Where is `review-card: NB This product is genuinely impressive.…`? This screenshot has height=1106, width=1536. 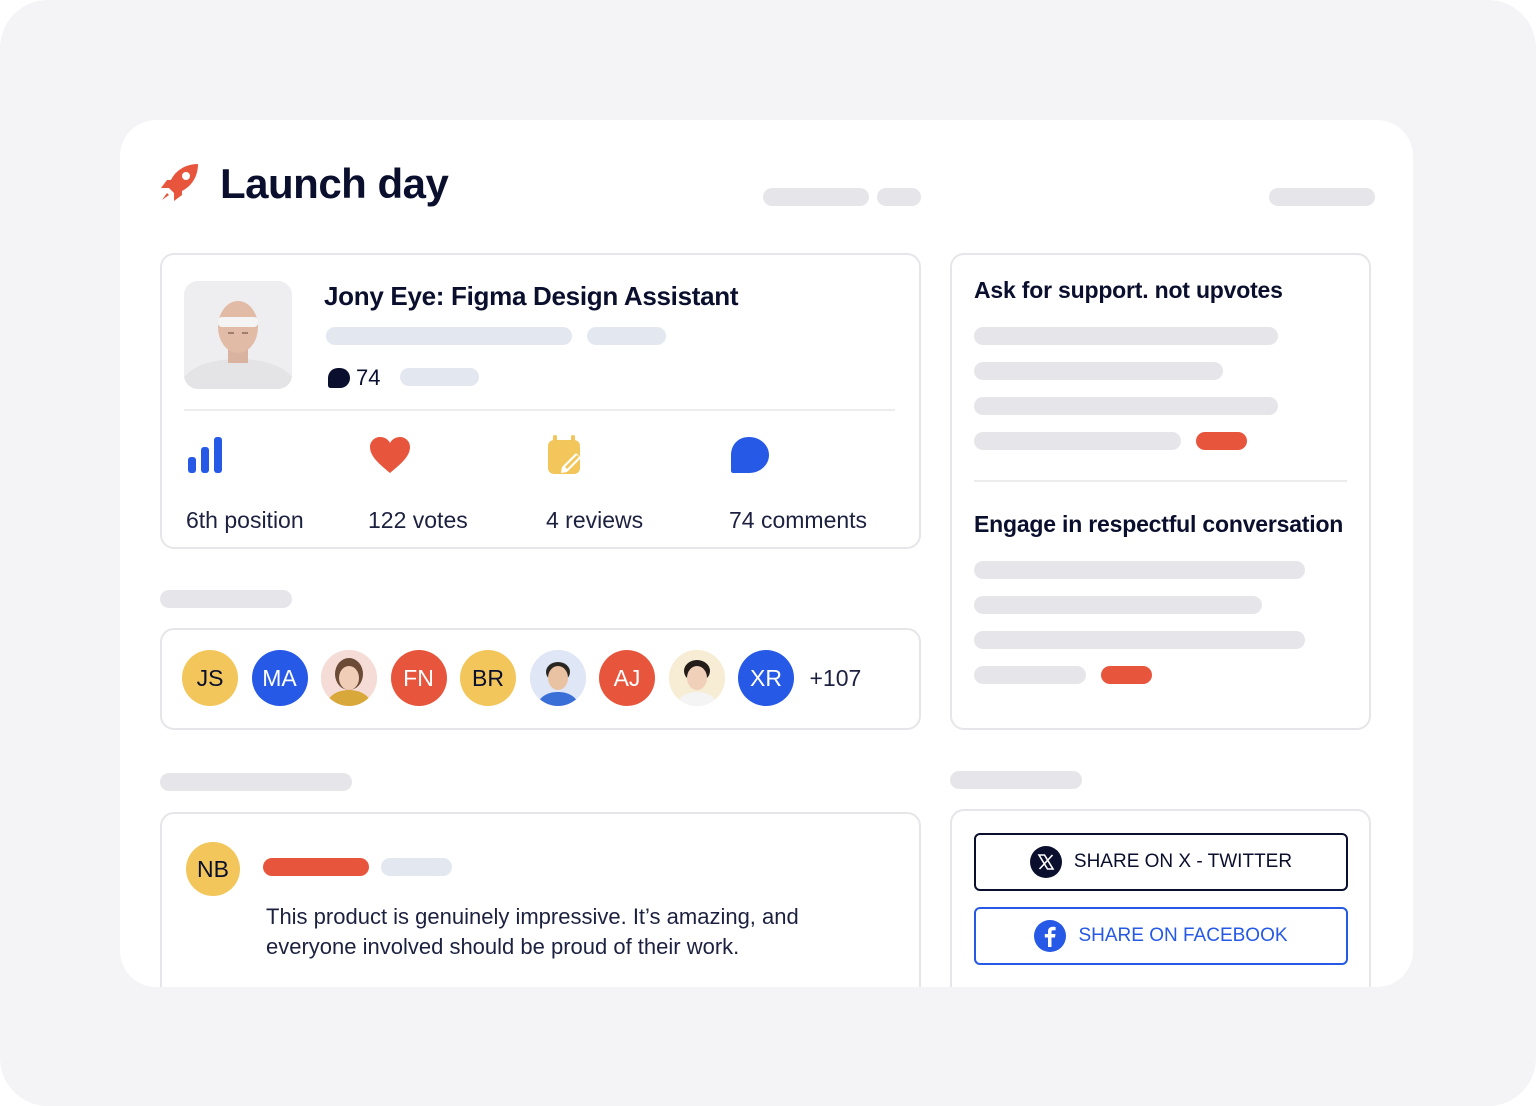 review-card: NB This product is genuinely impressive.… is located at coordinates (540, 899).